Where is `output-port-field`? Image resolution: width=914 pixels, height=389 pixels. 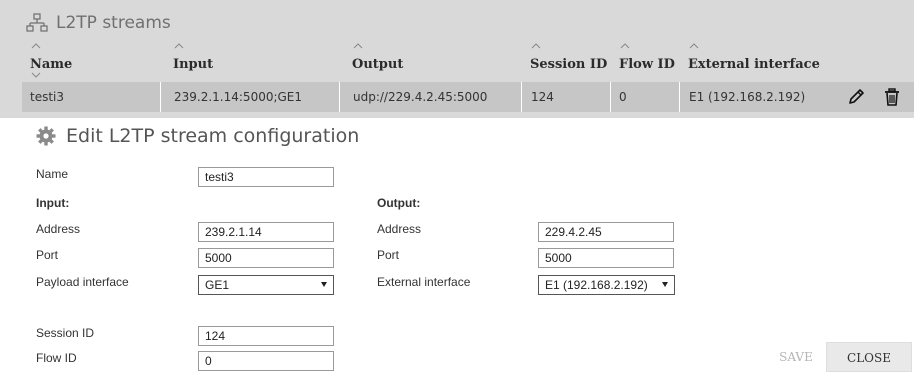
output-port-field is located at coordinates (606, 258).